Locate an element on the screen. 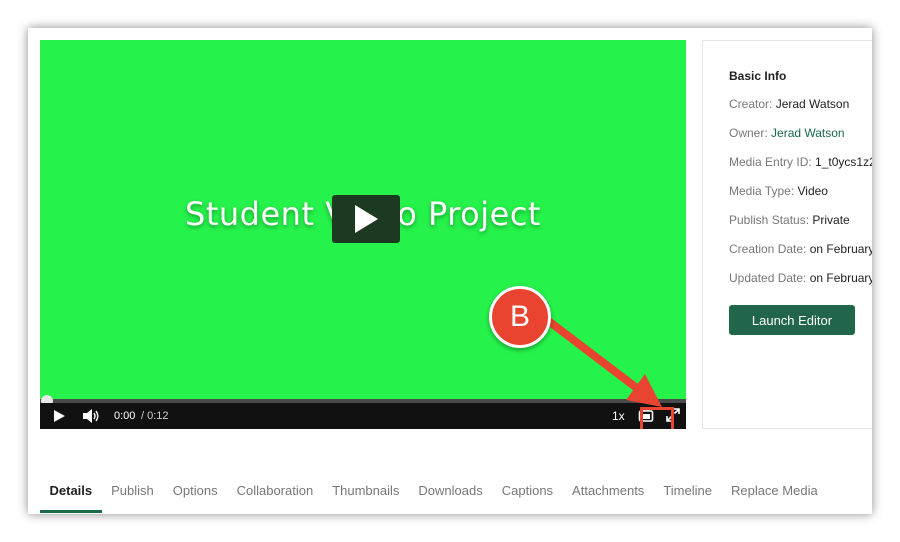 The width and height of the screenshot is (900, 542). info-row-updated-date: Updated Date: on February is located at coordinates (800, 278).